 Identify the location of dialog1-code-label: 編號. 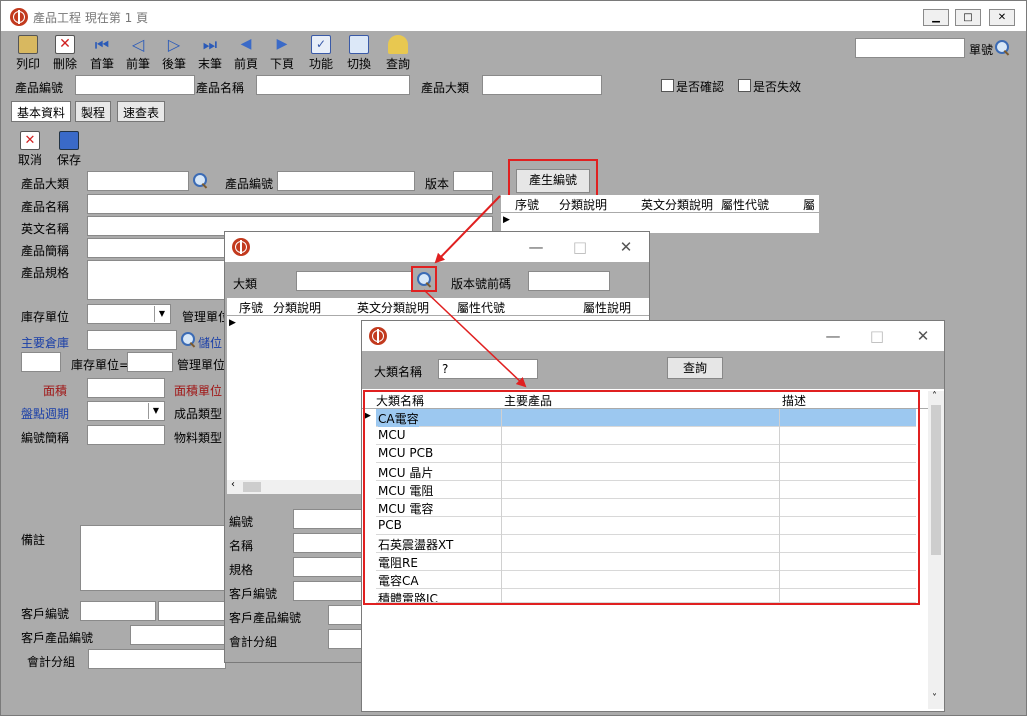
(241, 522).